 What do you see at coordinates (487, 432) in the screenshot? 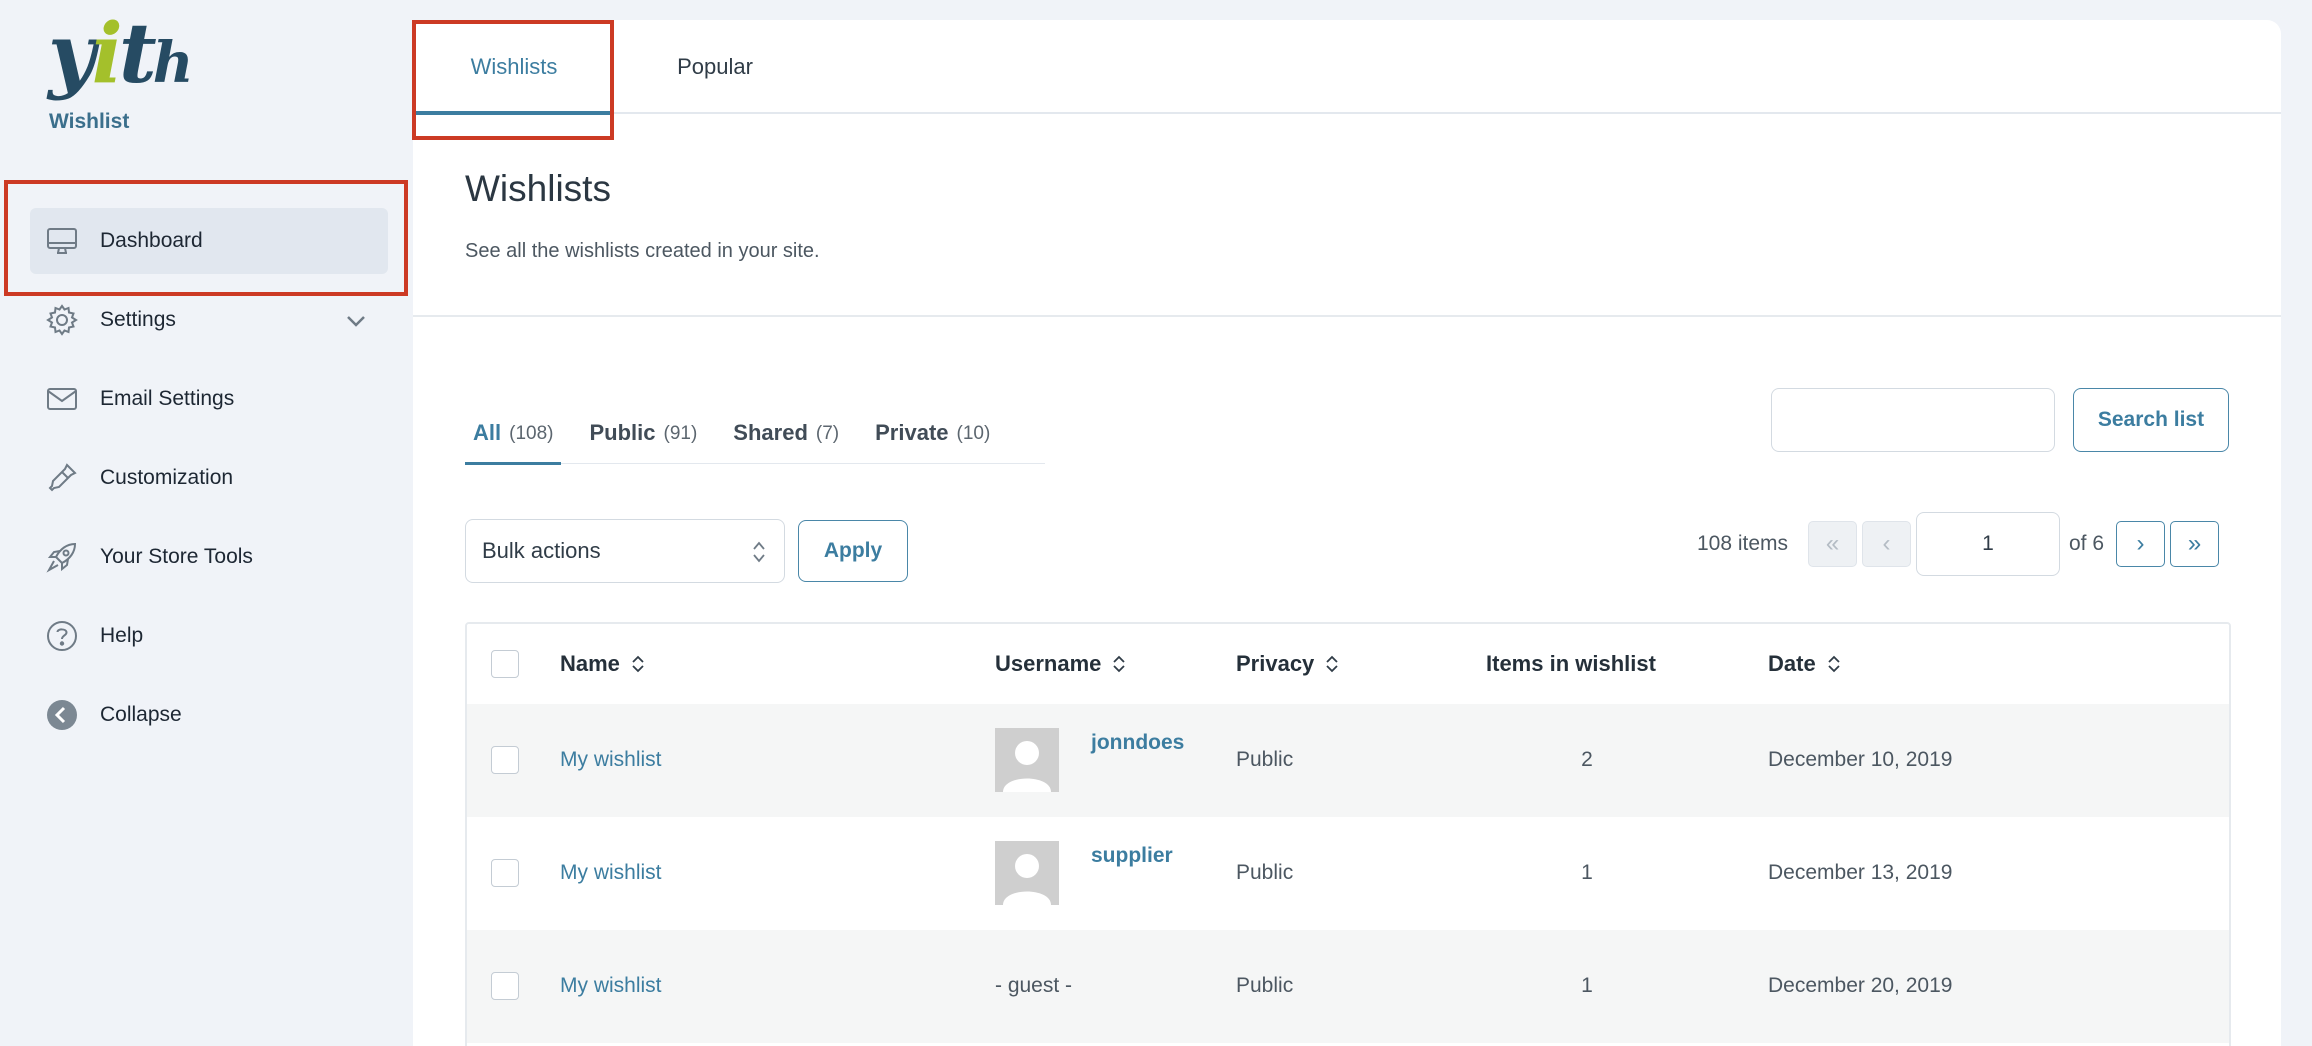
I see `filter-label: All` at bounding box center [487, 432].